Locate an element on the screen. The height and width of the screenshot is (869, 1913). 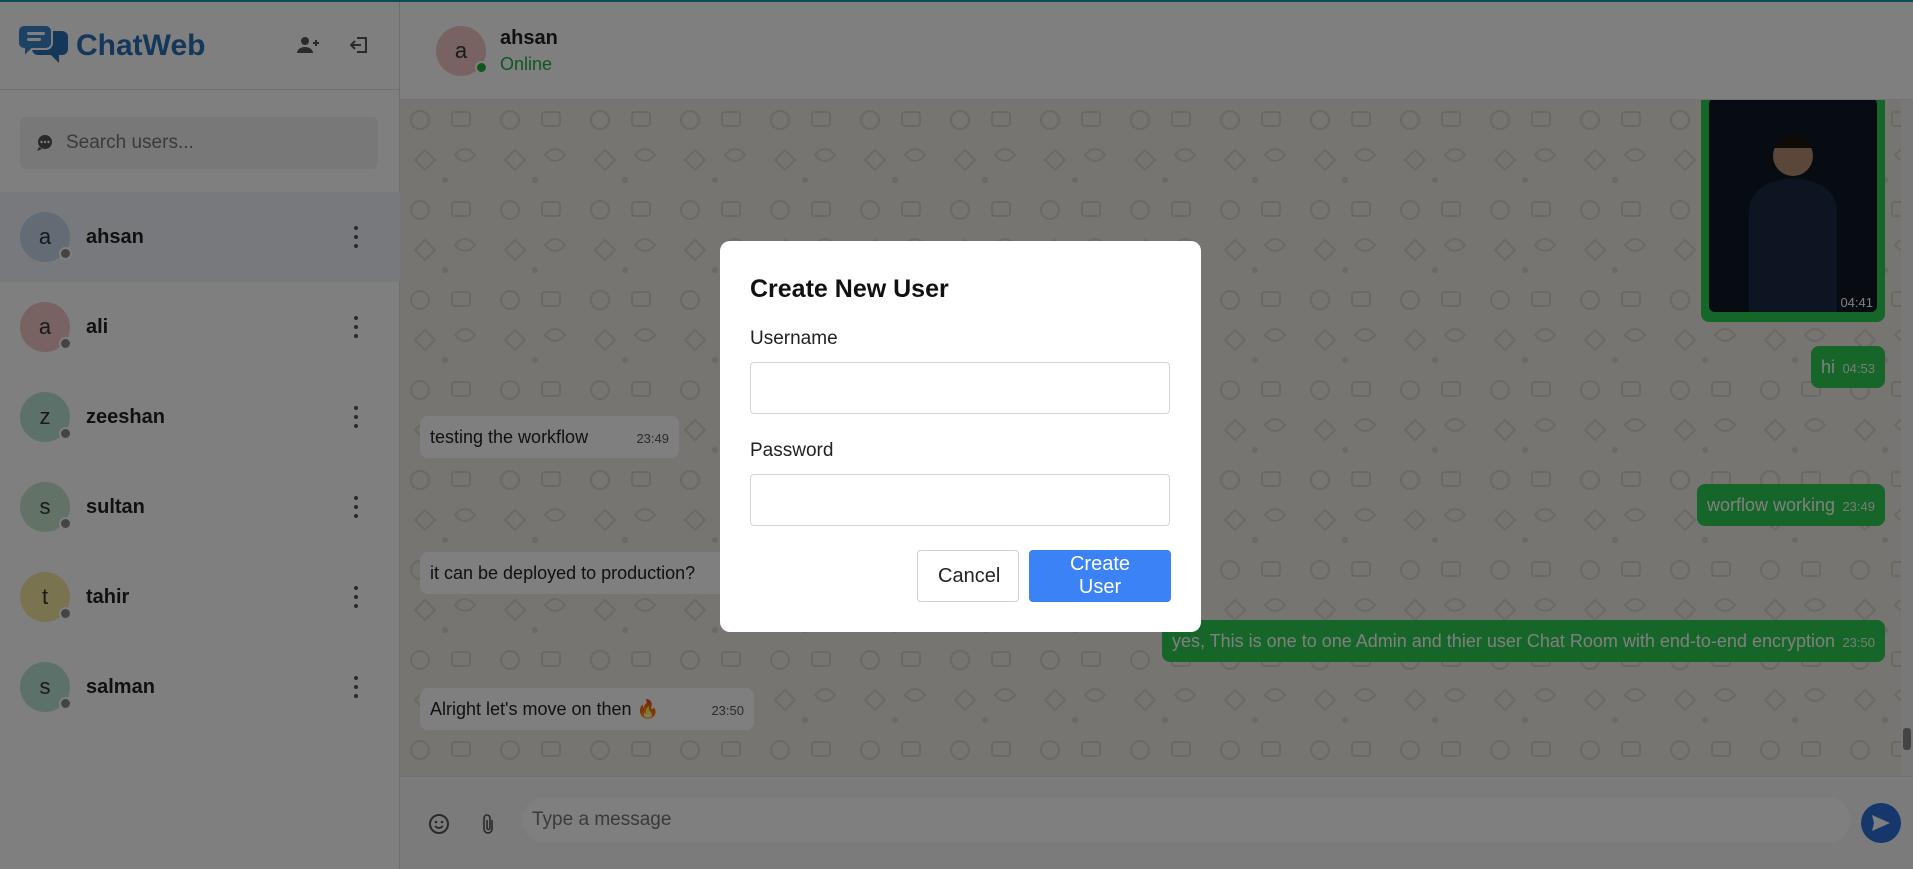
create-user-button: Create User is located at coordinates (1100, 576).